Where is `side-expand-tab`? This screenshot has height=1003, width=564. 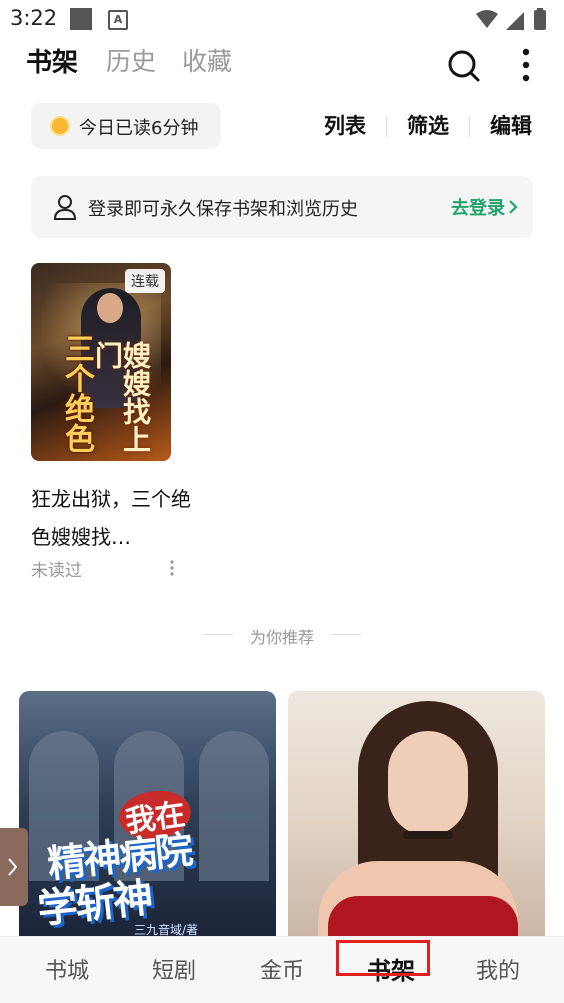
side-expand-tab is located at coordinates (14, 867).